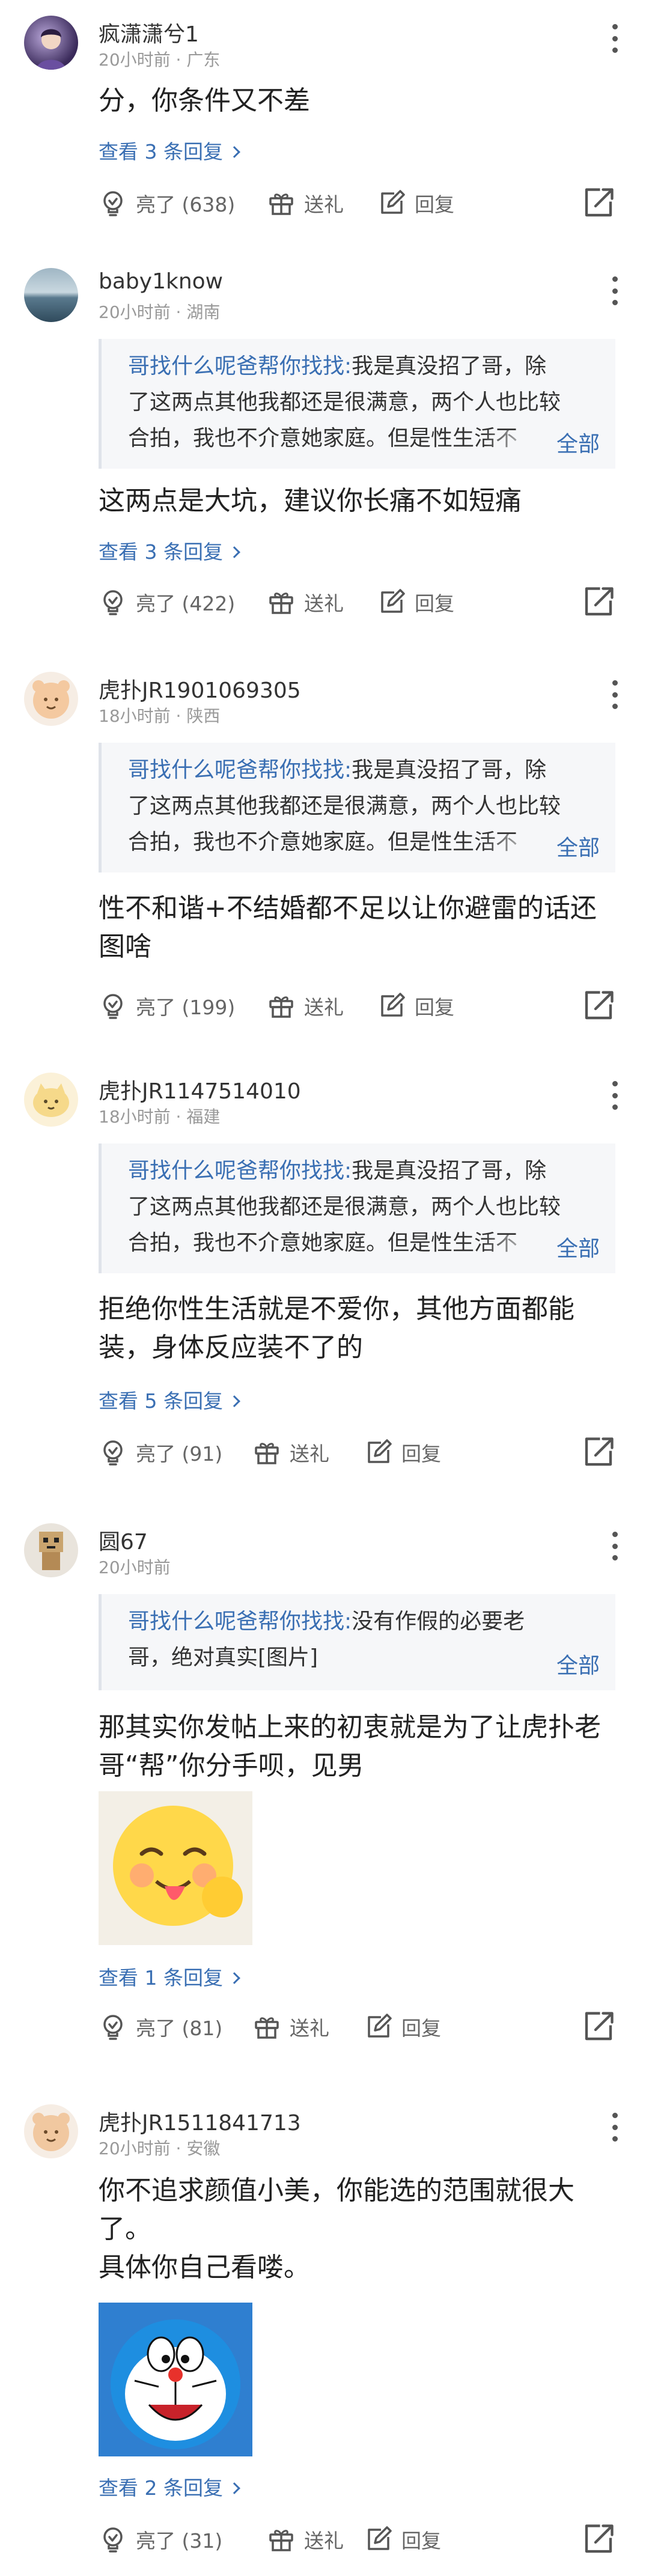 This screenshot has width=649, height=2576. Describe the element at coordinates (160, 312) in the screenshot. I see `comment-meta: 20小时前 · 湖南` at that location.